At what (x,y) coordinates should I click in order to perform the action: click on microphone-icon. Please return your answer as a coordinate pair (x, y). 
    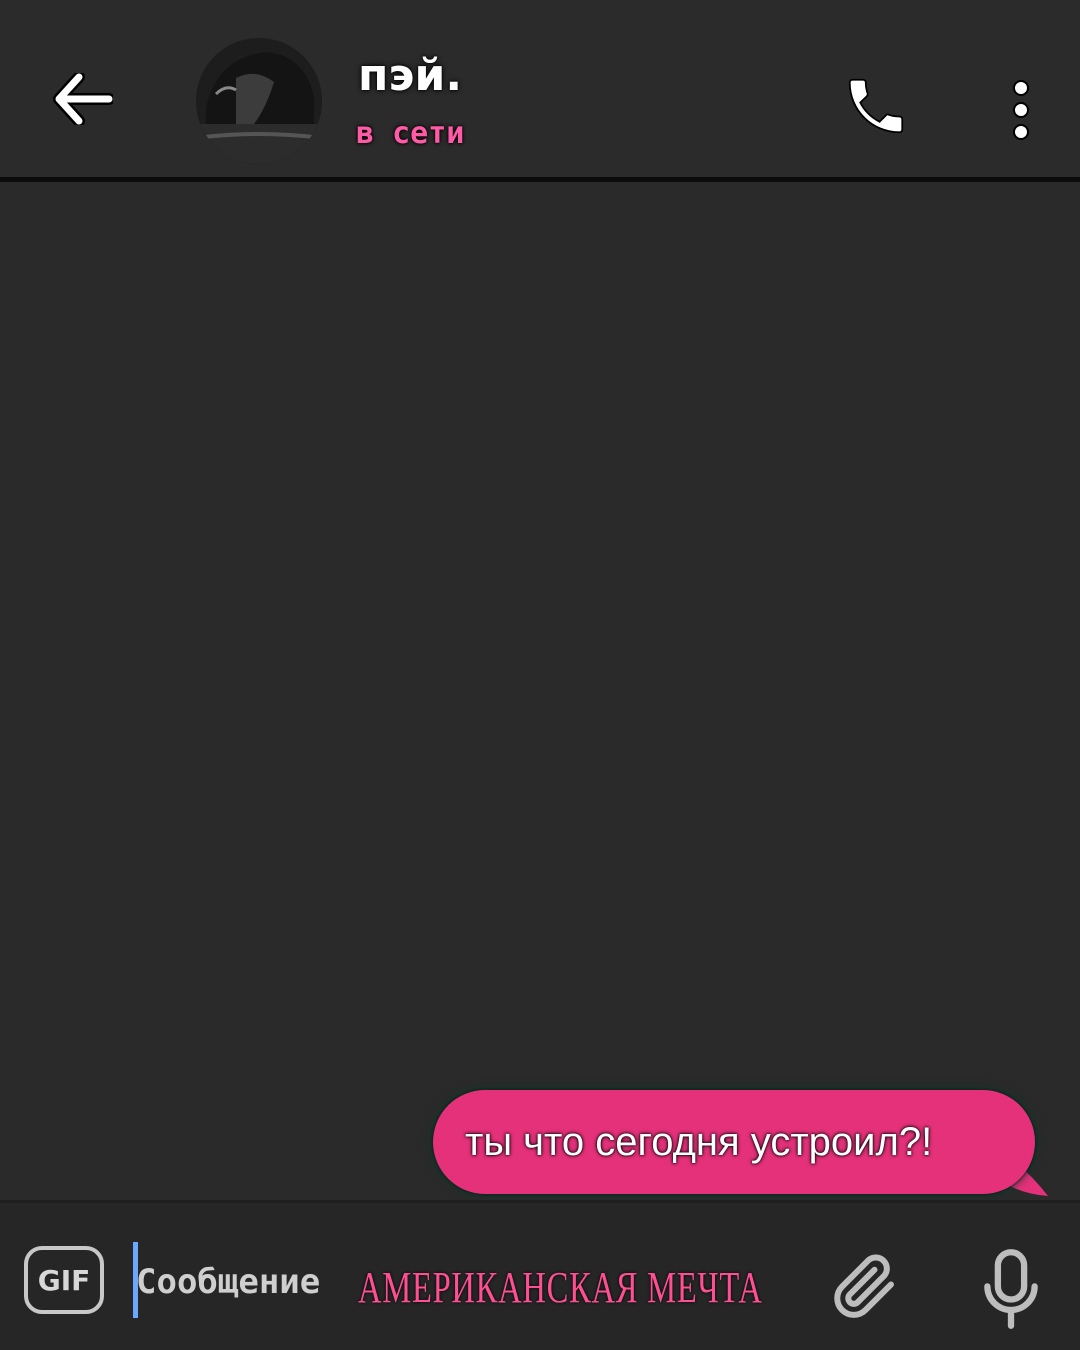
    Looking at the image, I should click on (1011, 1289).